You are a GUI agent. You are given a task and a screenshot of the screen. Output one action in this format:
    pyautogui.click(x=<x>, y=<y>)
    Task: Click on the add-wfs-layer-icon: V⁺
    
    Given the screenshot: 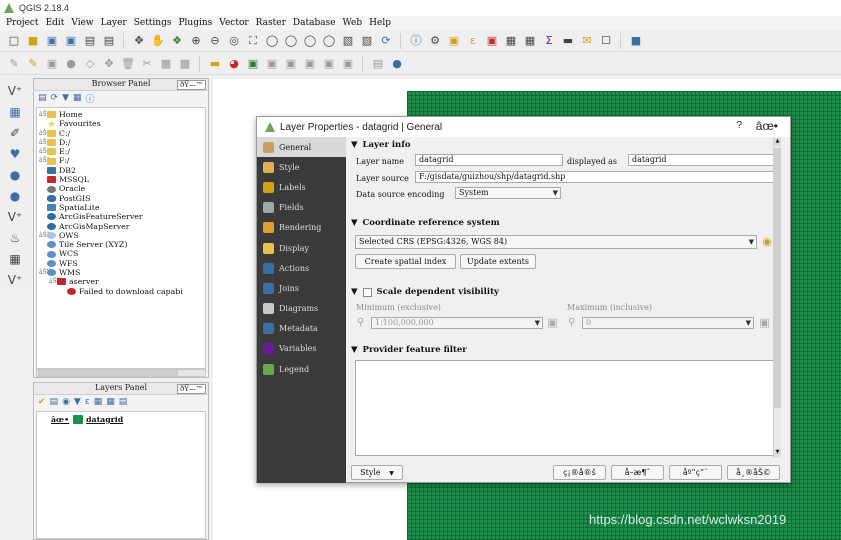 What is the action you would take?
    pyautogui.click(x=15, y=216)
    